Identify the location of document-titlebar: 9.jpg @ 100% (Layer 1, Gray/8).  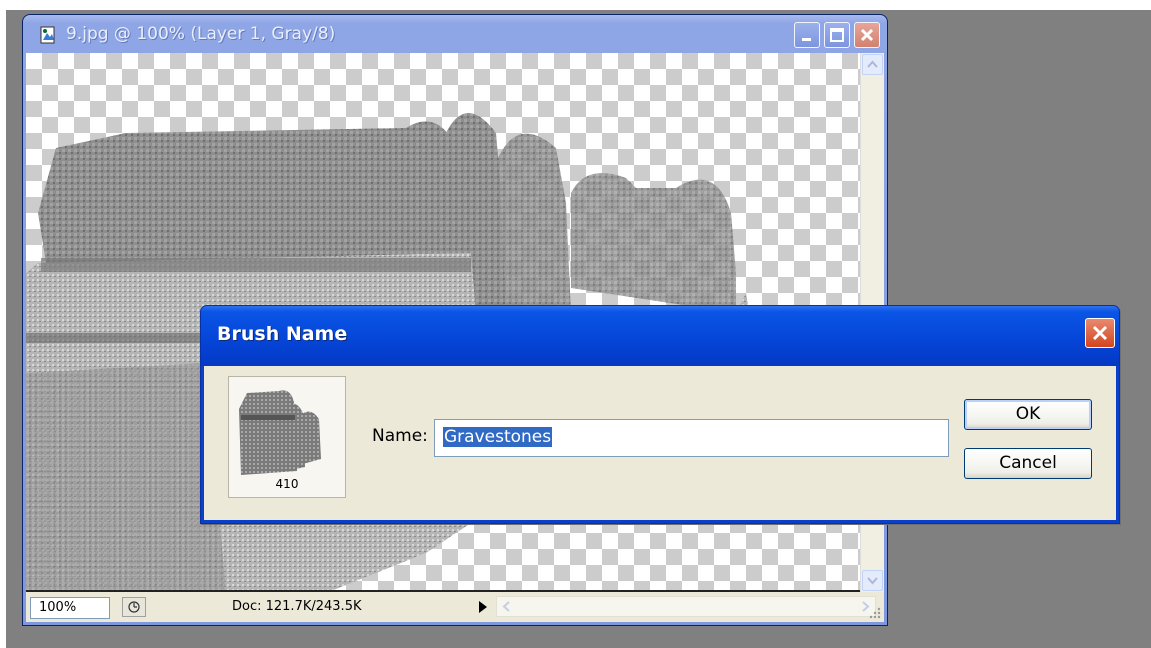
(455, 34).